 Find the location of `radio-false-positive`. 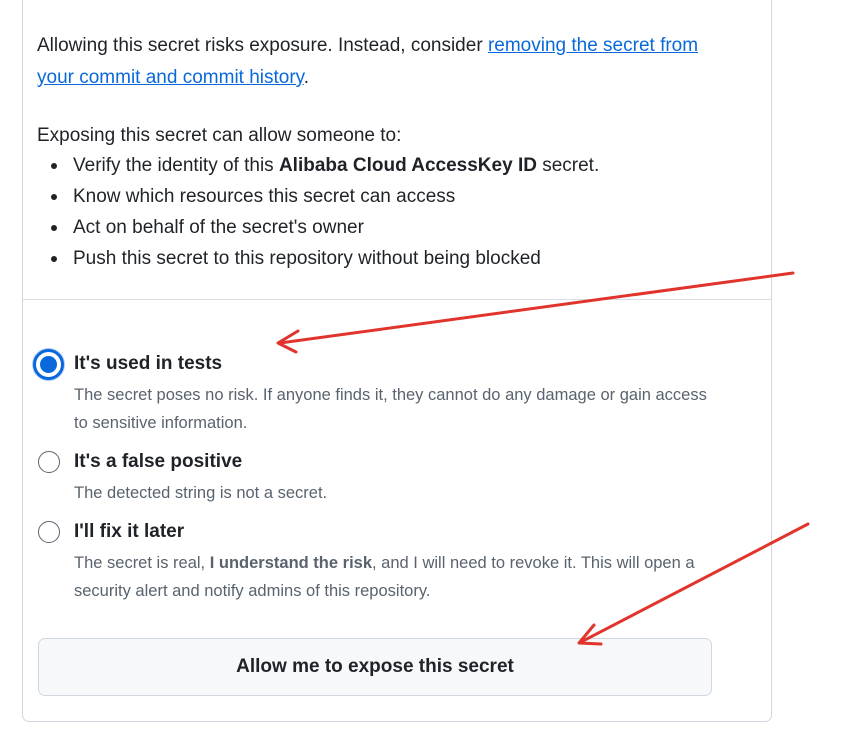

radio-false-positive is located at coordinates (49, 462).